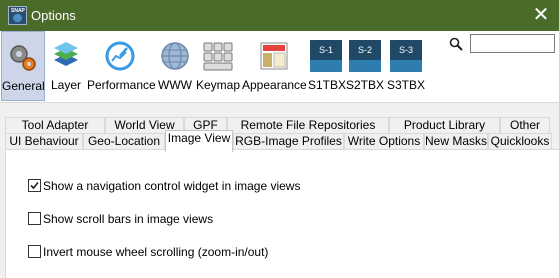  What do you see at coordinates (124, 141) in the screenshot?
I see `tab-geo-location: Geo-Location` at bounding box center [124, 141].